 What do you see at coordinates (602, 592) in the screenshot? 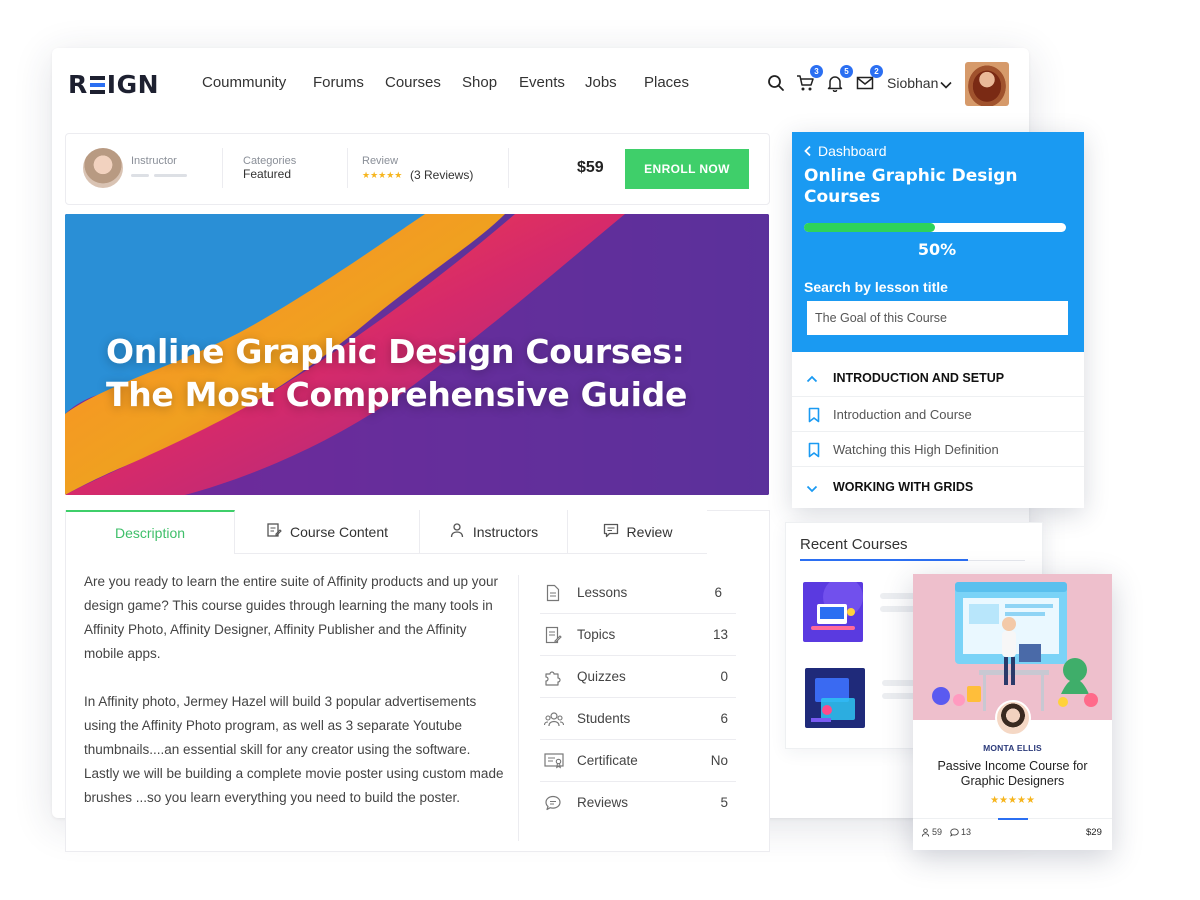
I see `stat-label: Lessons` at bounding box center [602, 592].